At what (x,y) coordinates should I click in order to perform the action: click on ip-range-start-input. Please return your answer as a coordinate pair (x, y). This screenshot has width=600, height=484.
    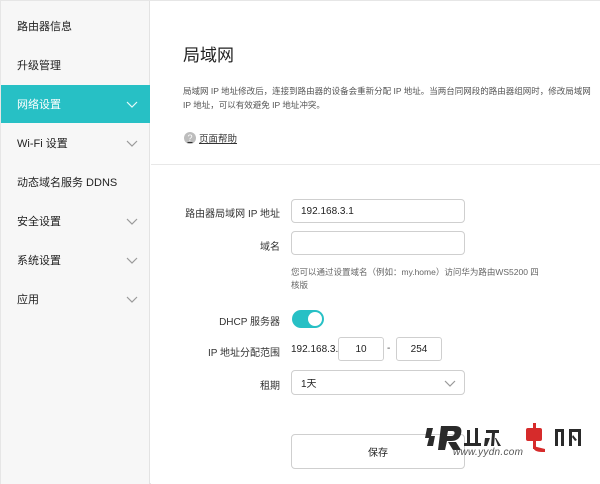
    Looking at the image, I should click on (361, 349).